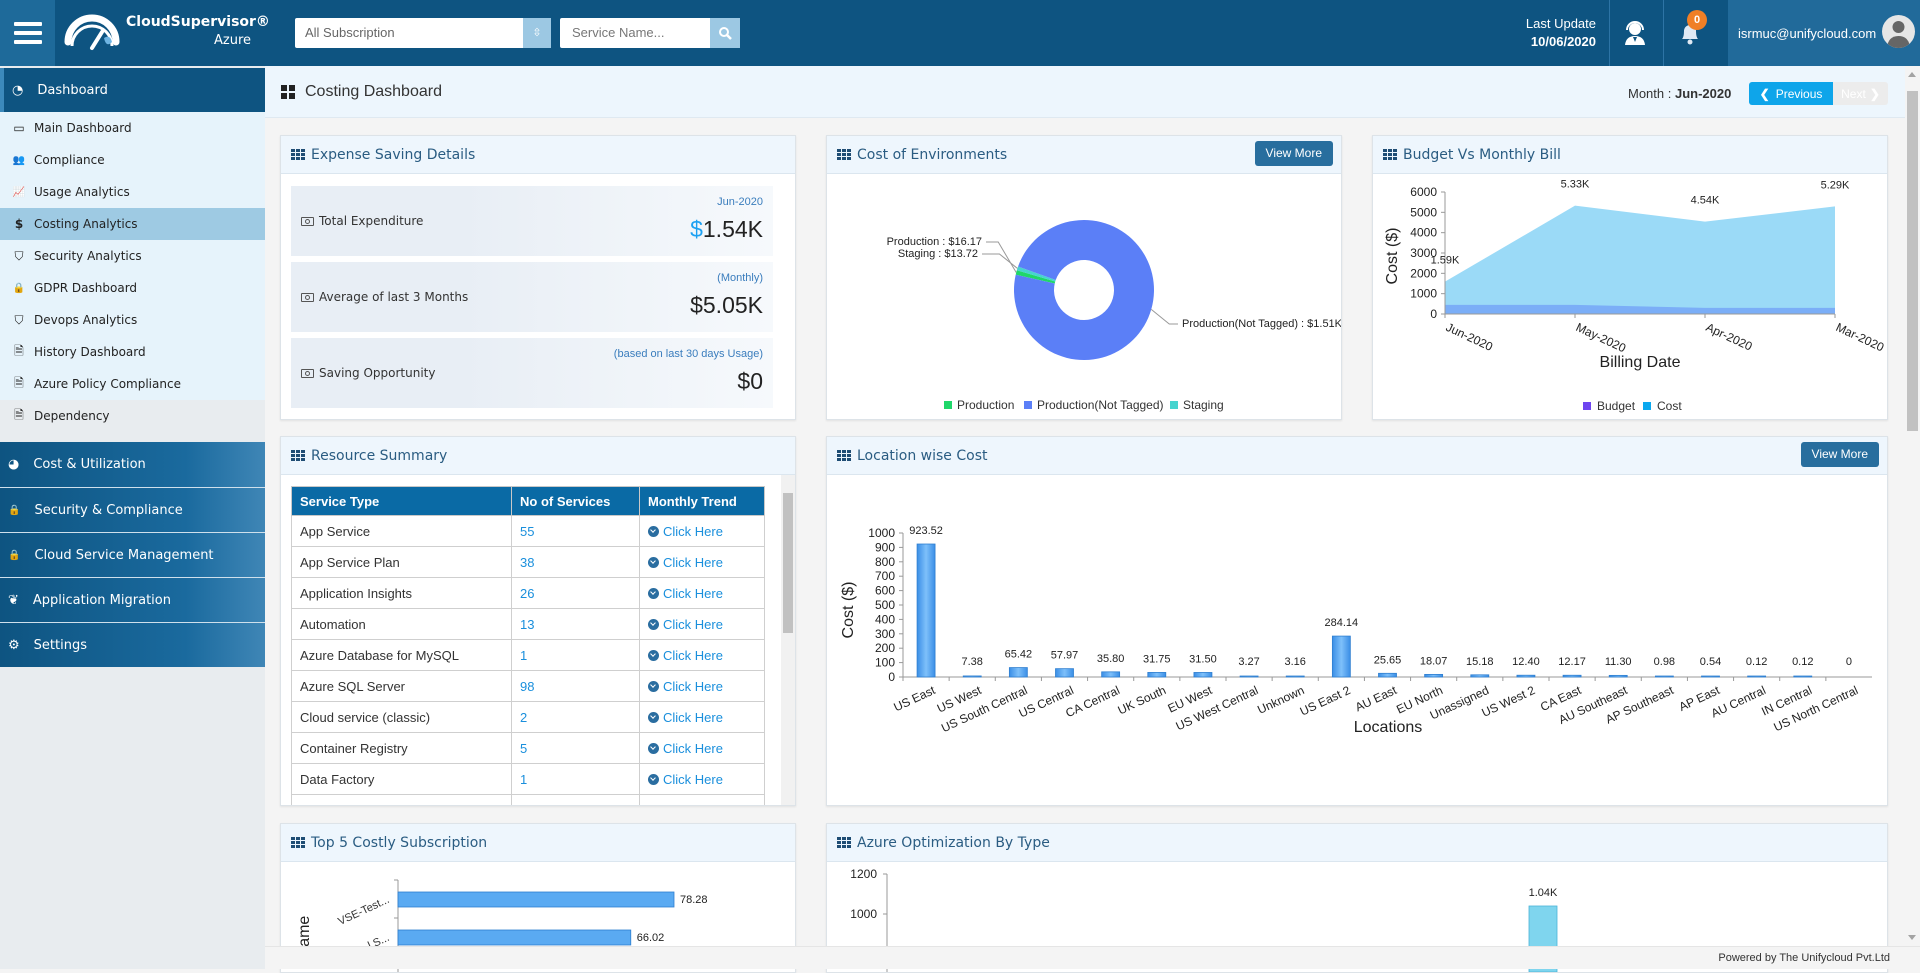 The image size is (1920, 973). I want to click on sidebar-item-azure-policy-compliance: 🗎 Azure Policy Compliance, so click(132, 384).